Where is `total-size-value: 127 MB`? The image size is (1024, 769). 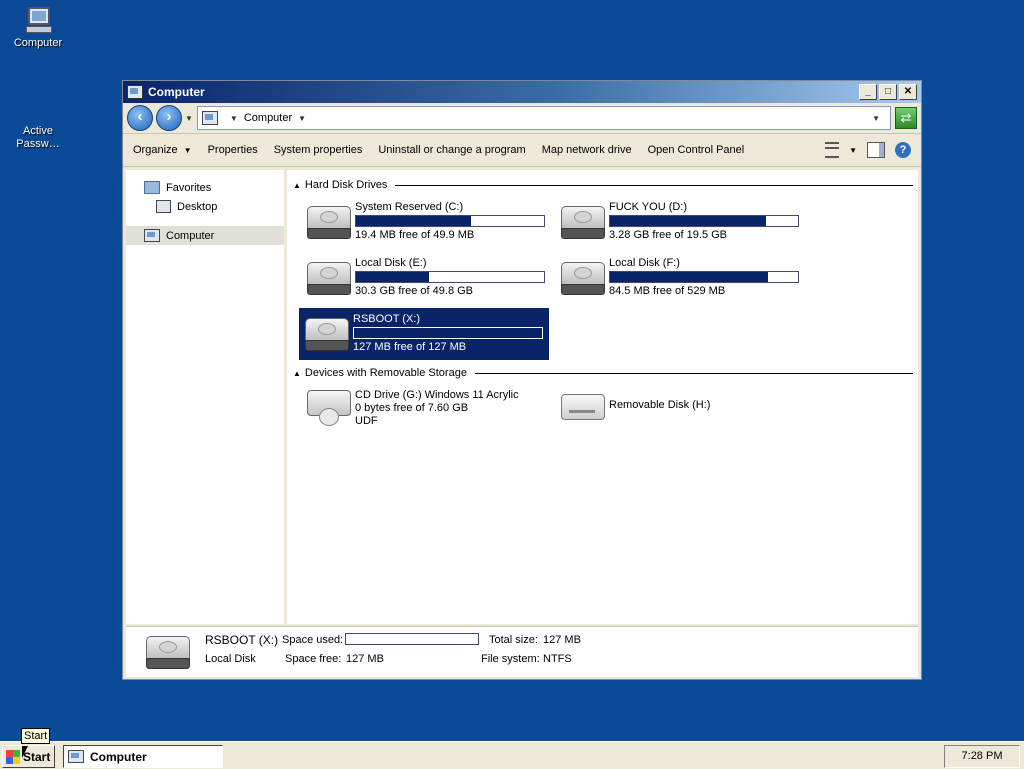
total-size-value: 127 MB is located at coordinates (562, 640).